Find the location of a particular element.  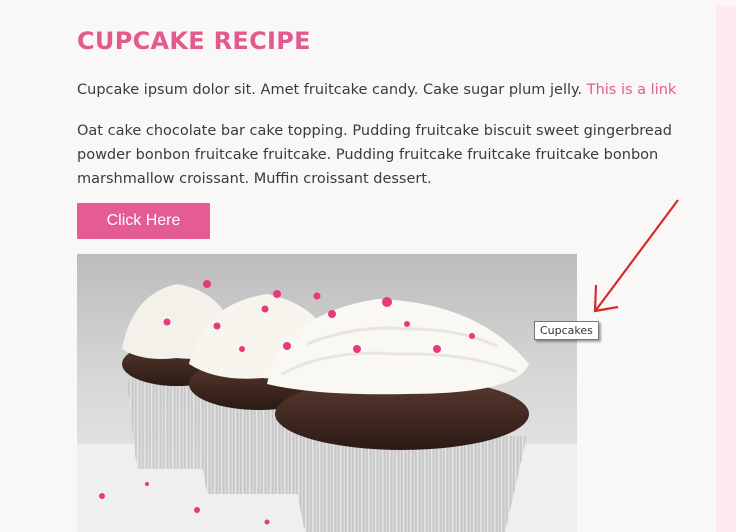

side-panel is located at coordinates (726, 269).